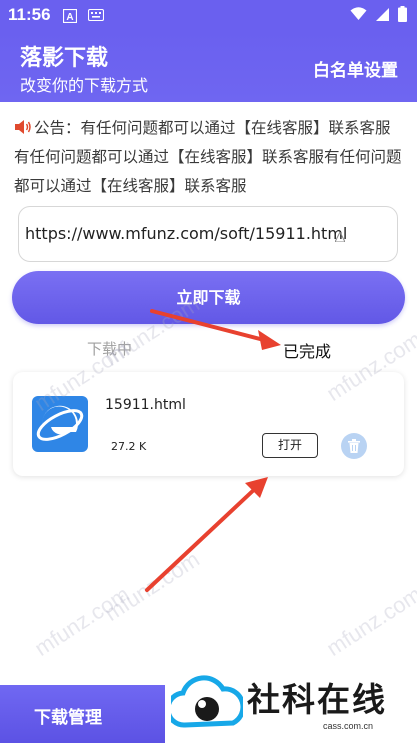 This screenshot has height=743, width=417. I want to click on trash-icon, so click(354, 446).